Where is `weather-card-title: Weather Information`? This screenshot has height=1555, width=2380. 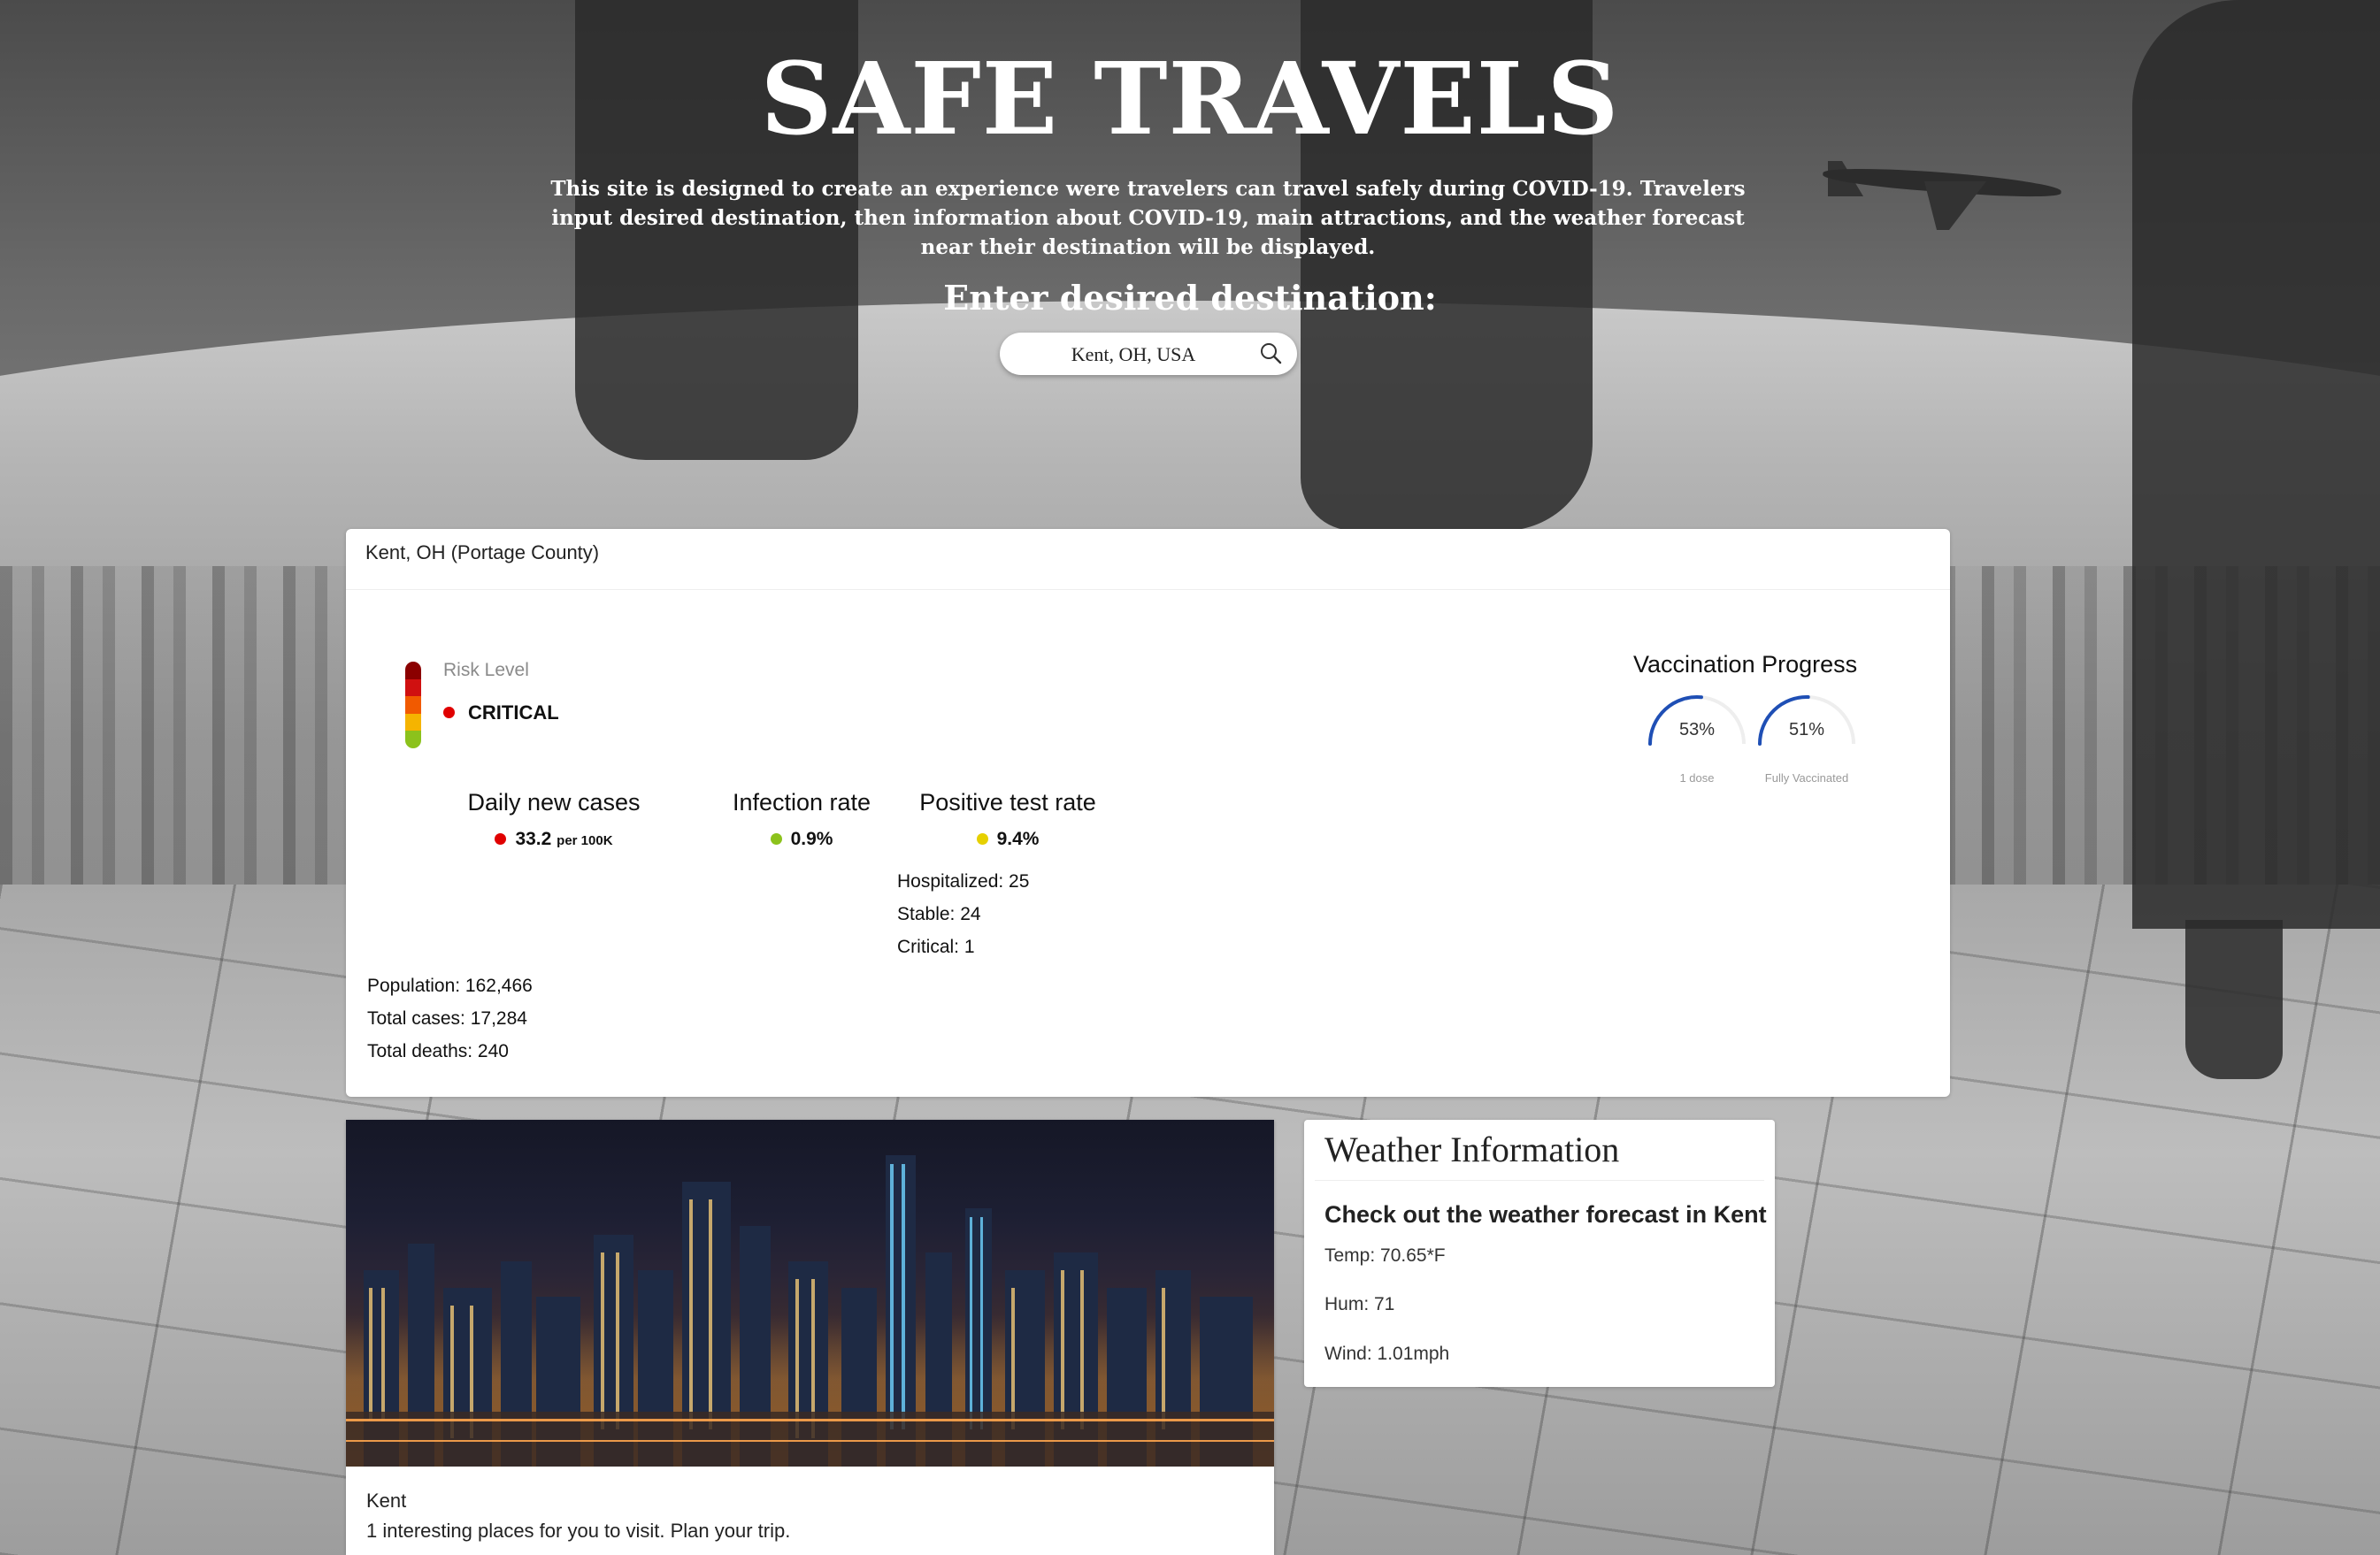 weather-card-title: Weather Information is located at coordinates (1472, 1149).